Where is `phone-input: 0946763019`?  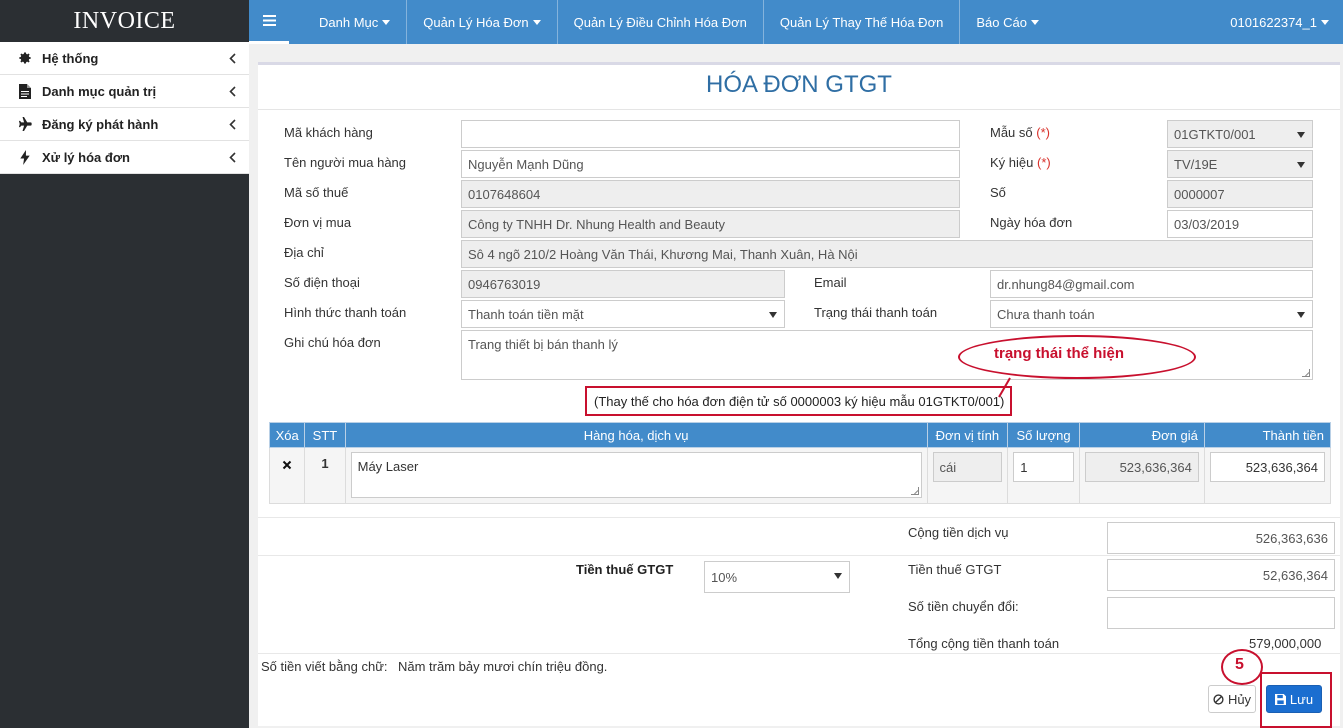
phone-input: 0946763019 is located at coordinates (623, 284).